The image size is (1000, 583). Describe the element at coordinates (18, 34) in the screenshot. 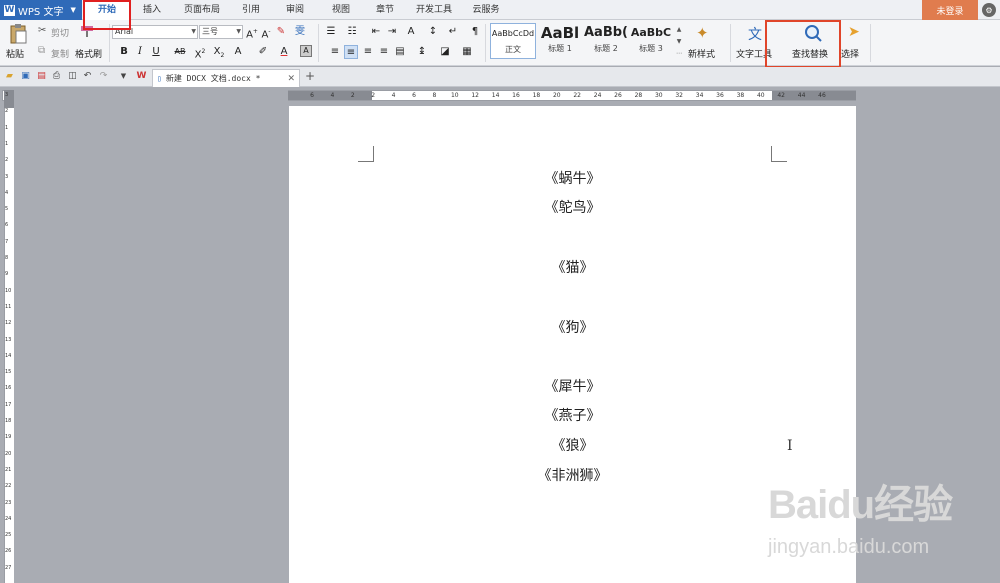

I see `paste-icon` at that location.